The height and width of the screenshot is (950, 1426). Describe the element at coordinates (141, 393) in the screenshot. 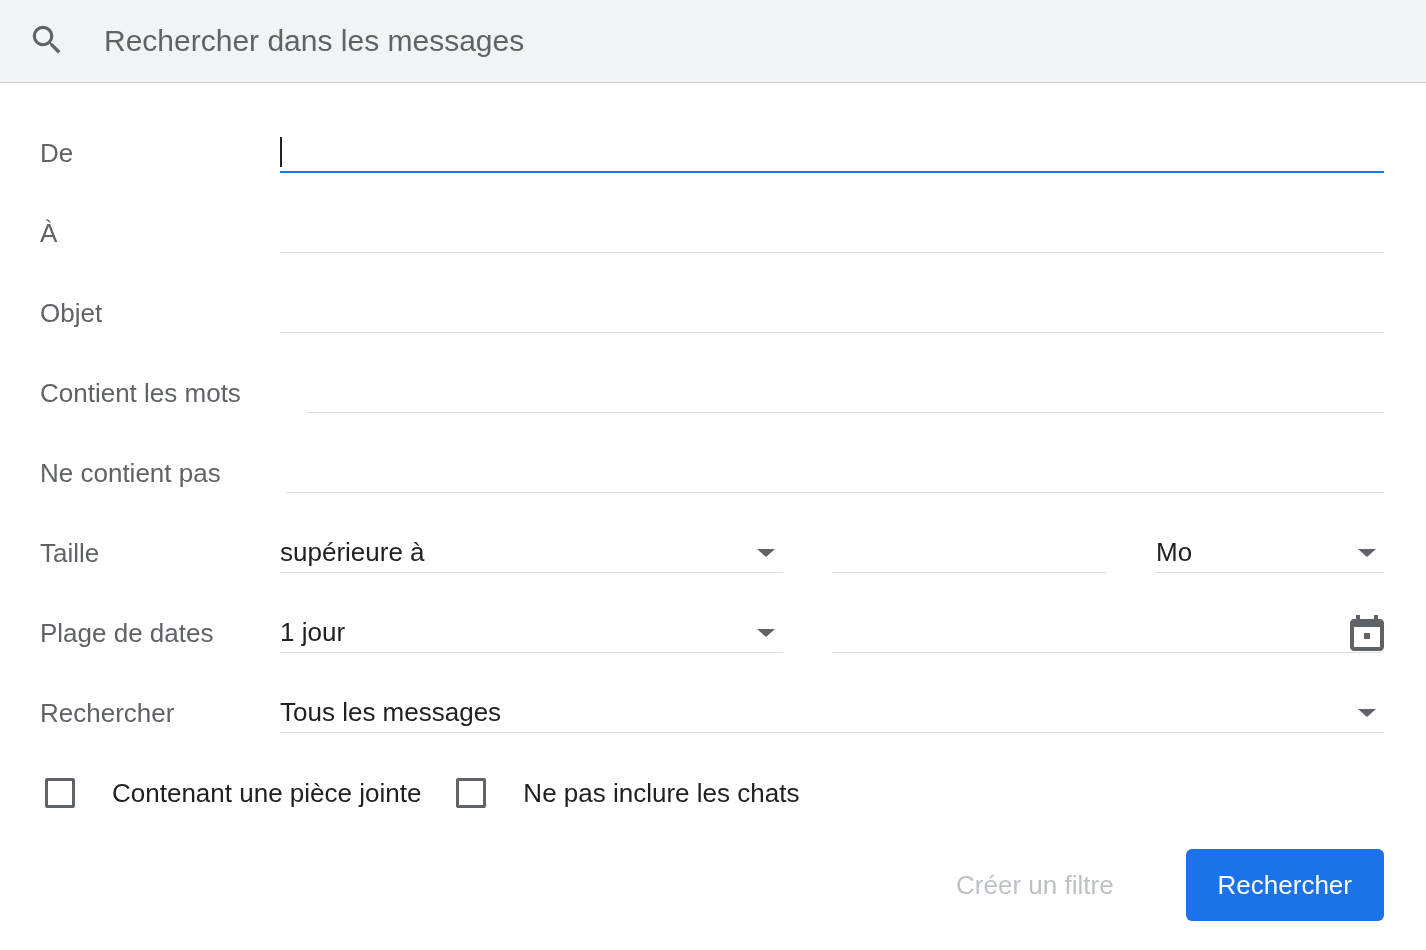

I see `field-label: Contient les mots` at that location.